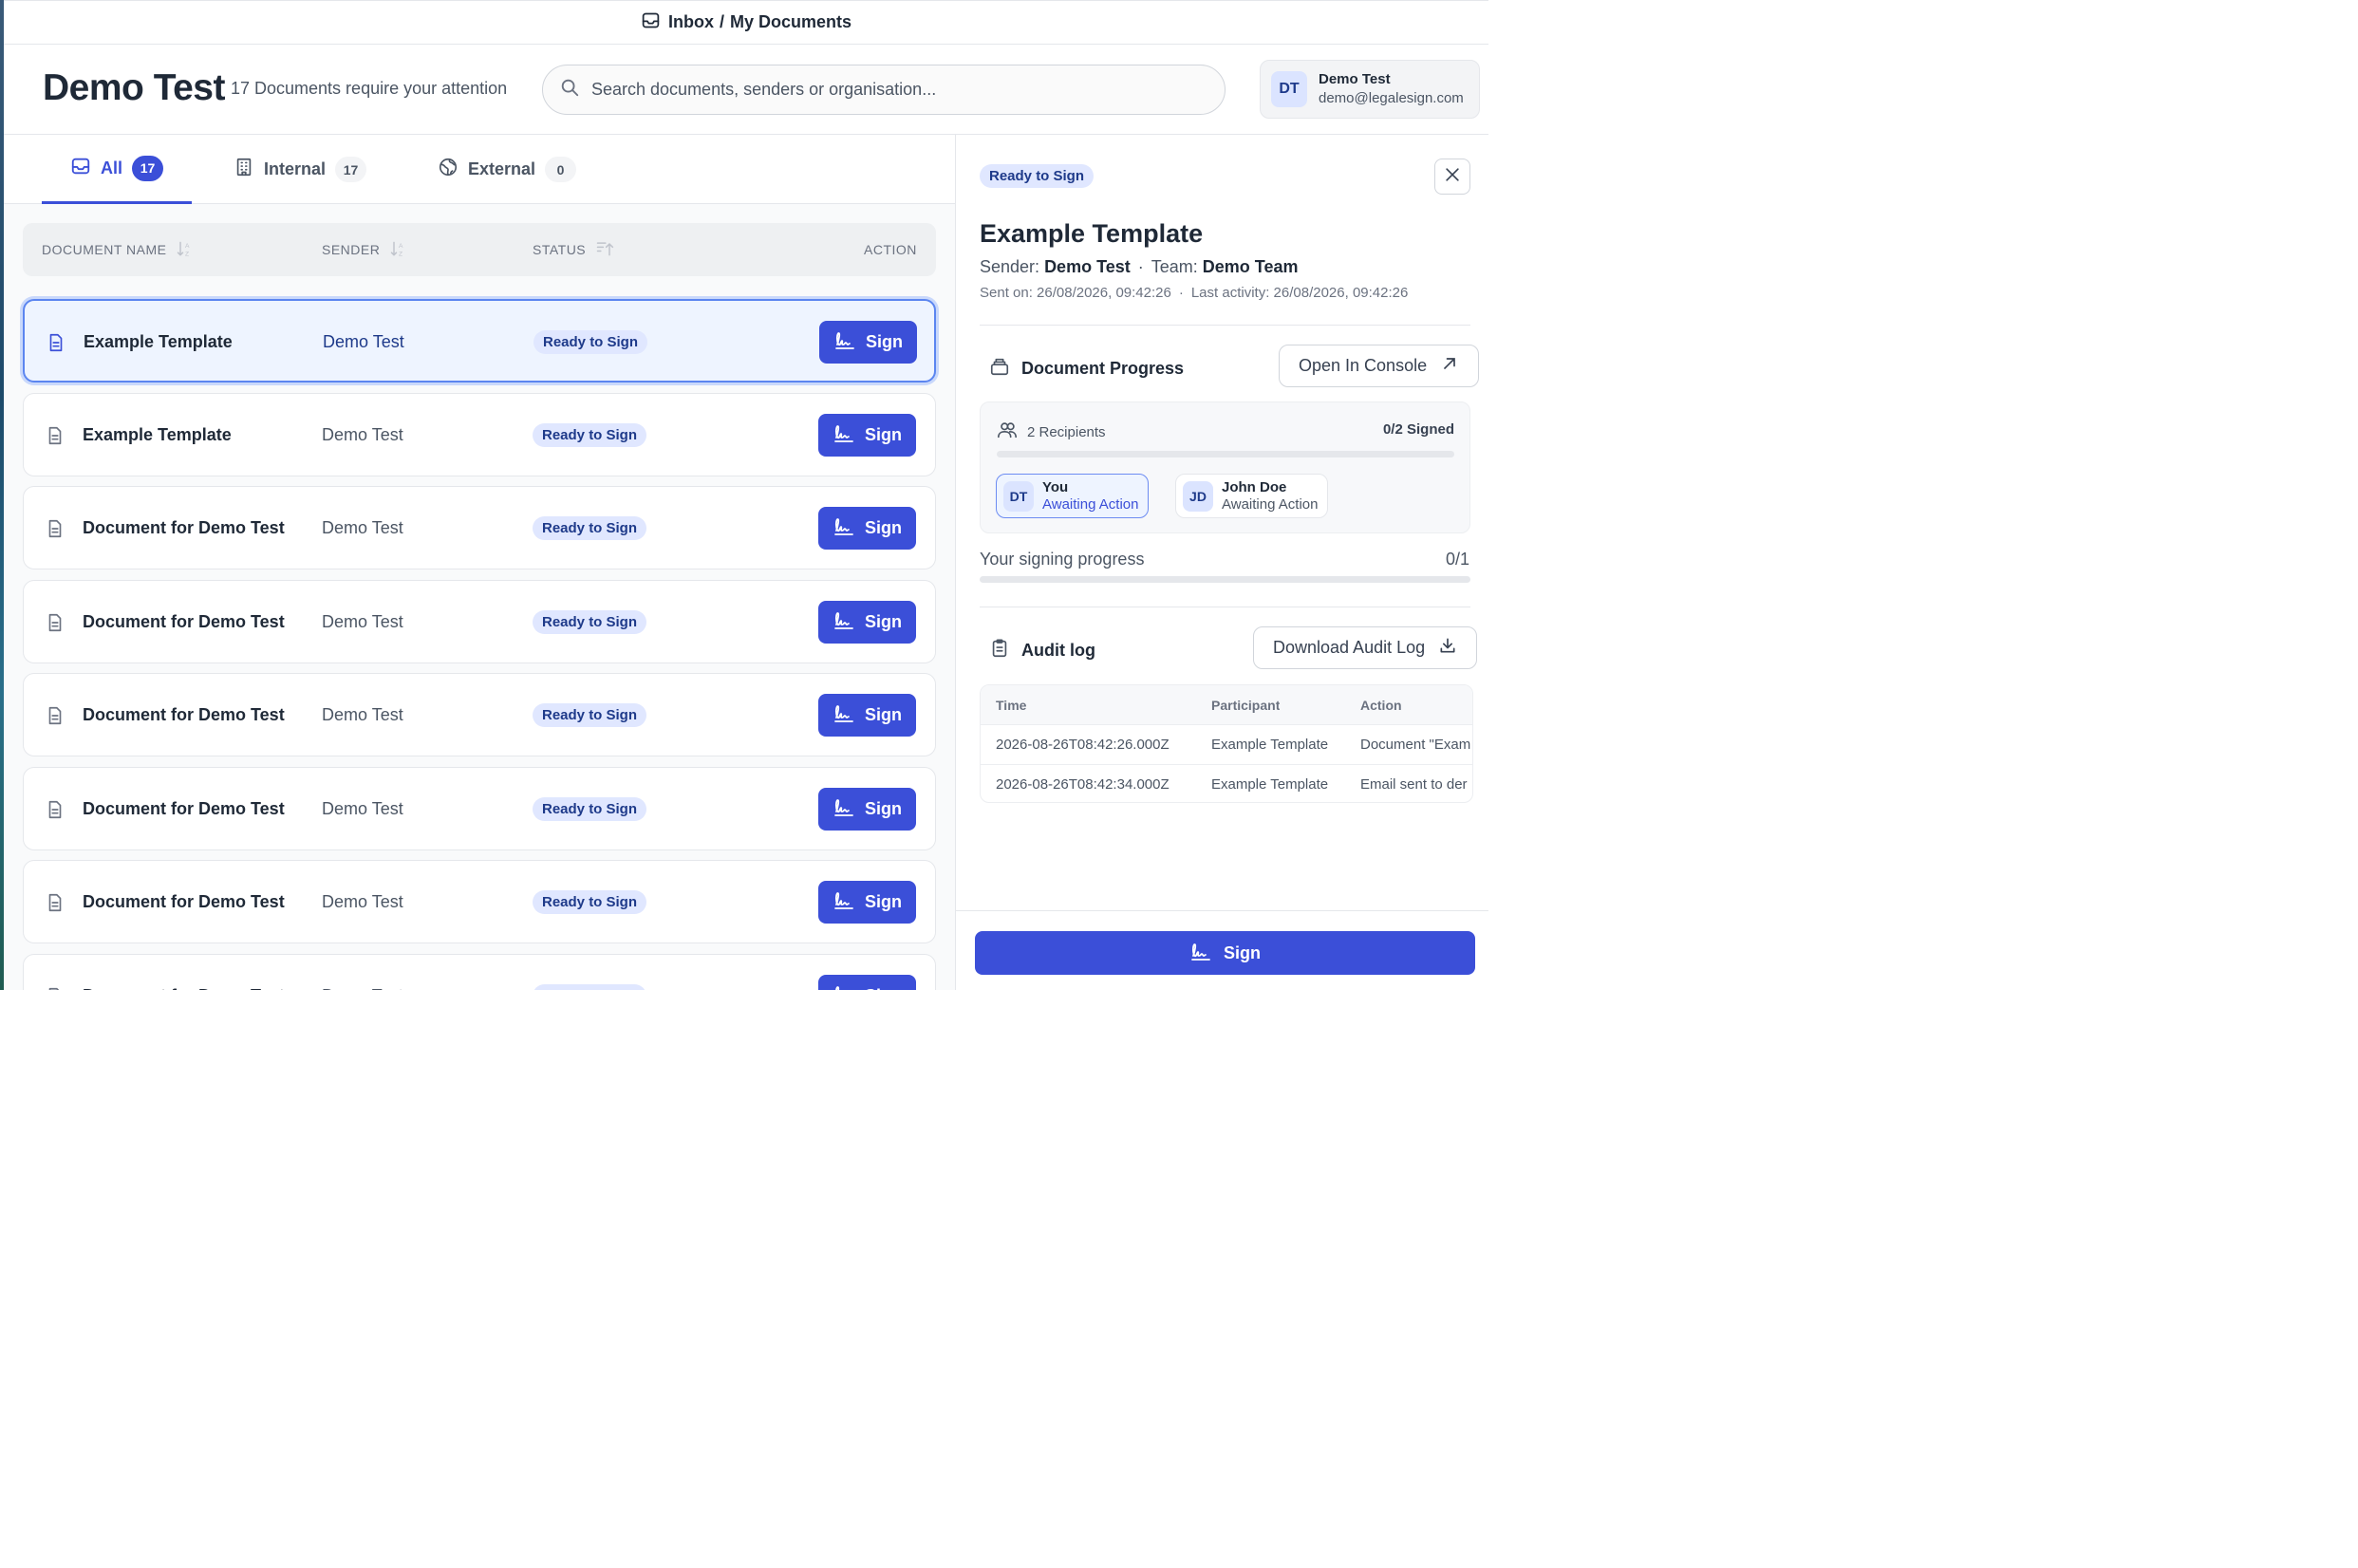 The width and height of the screenshot is (2358, 1568). I want to click on svg-text: Z, so click(187, 254).